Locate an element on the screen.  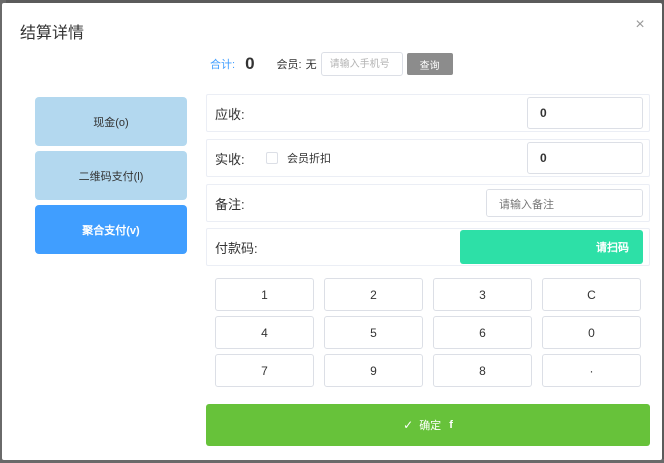
member-label: 会员: is located at coordinates (289, 65).